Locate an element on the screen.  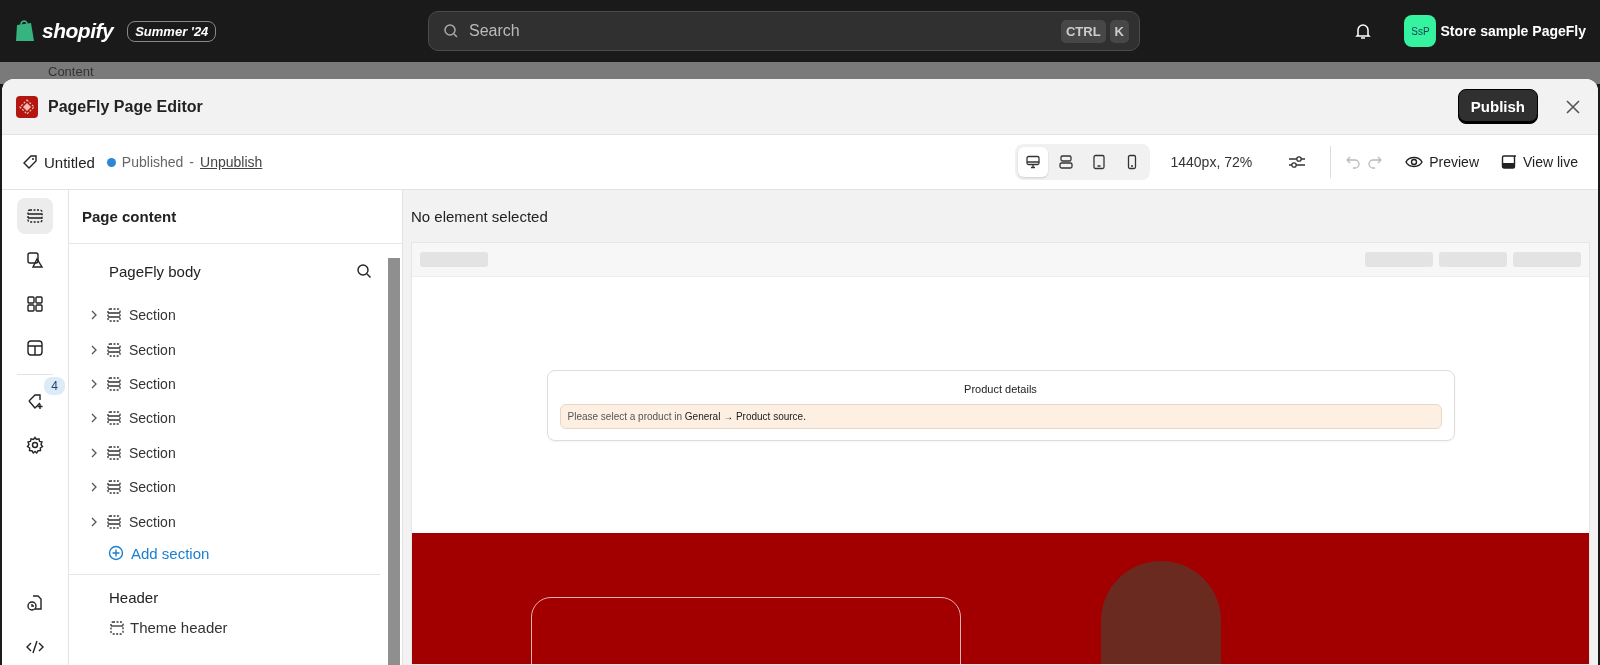
add-section-button: Add section is located at coordinates (139, 553).